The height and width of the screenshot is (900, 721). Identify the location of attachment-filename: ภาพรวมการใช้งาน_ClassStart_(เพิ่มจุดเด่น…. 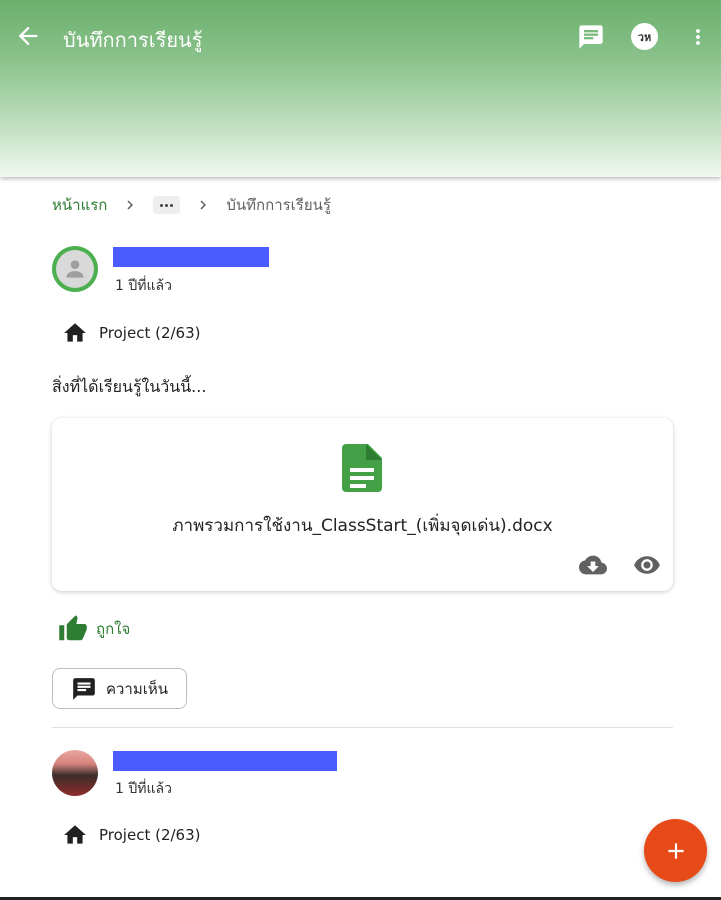
(362, 526).